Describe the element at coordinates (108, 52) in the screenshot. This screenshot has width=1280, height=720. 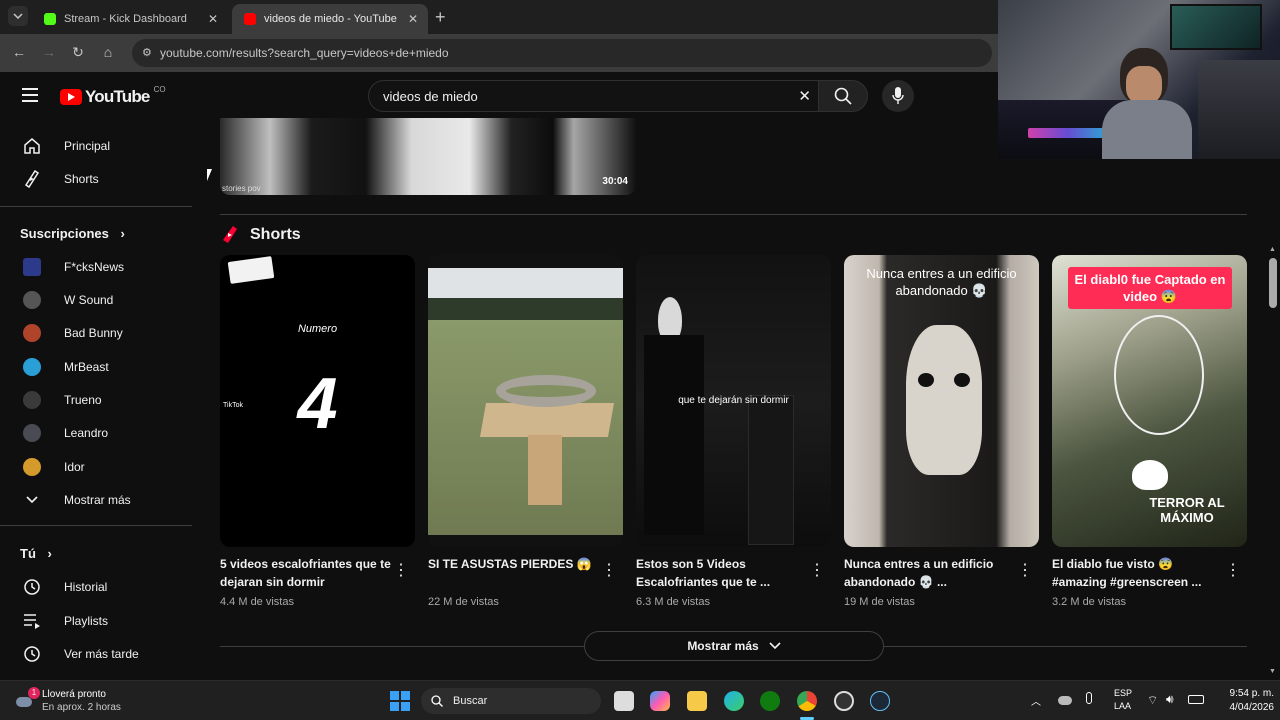
I see `home-browser-icon: ⌂` at that location.